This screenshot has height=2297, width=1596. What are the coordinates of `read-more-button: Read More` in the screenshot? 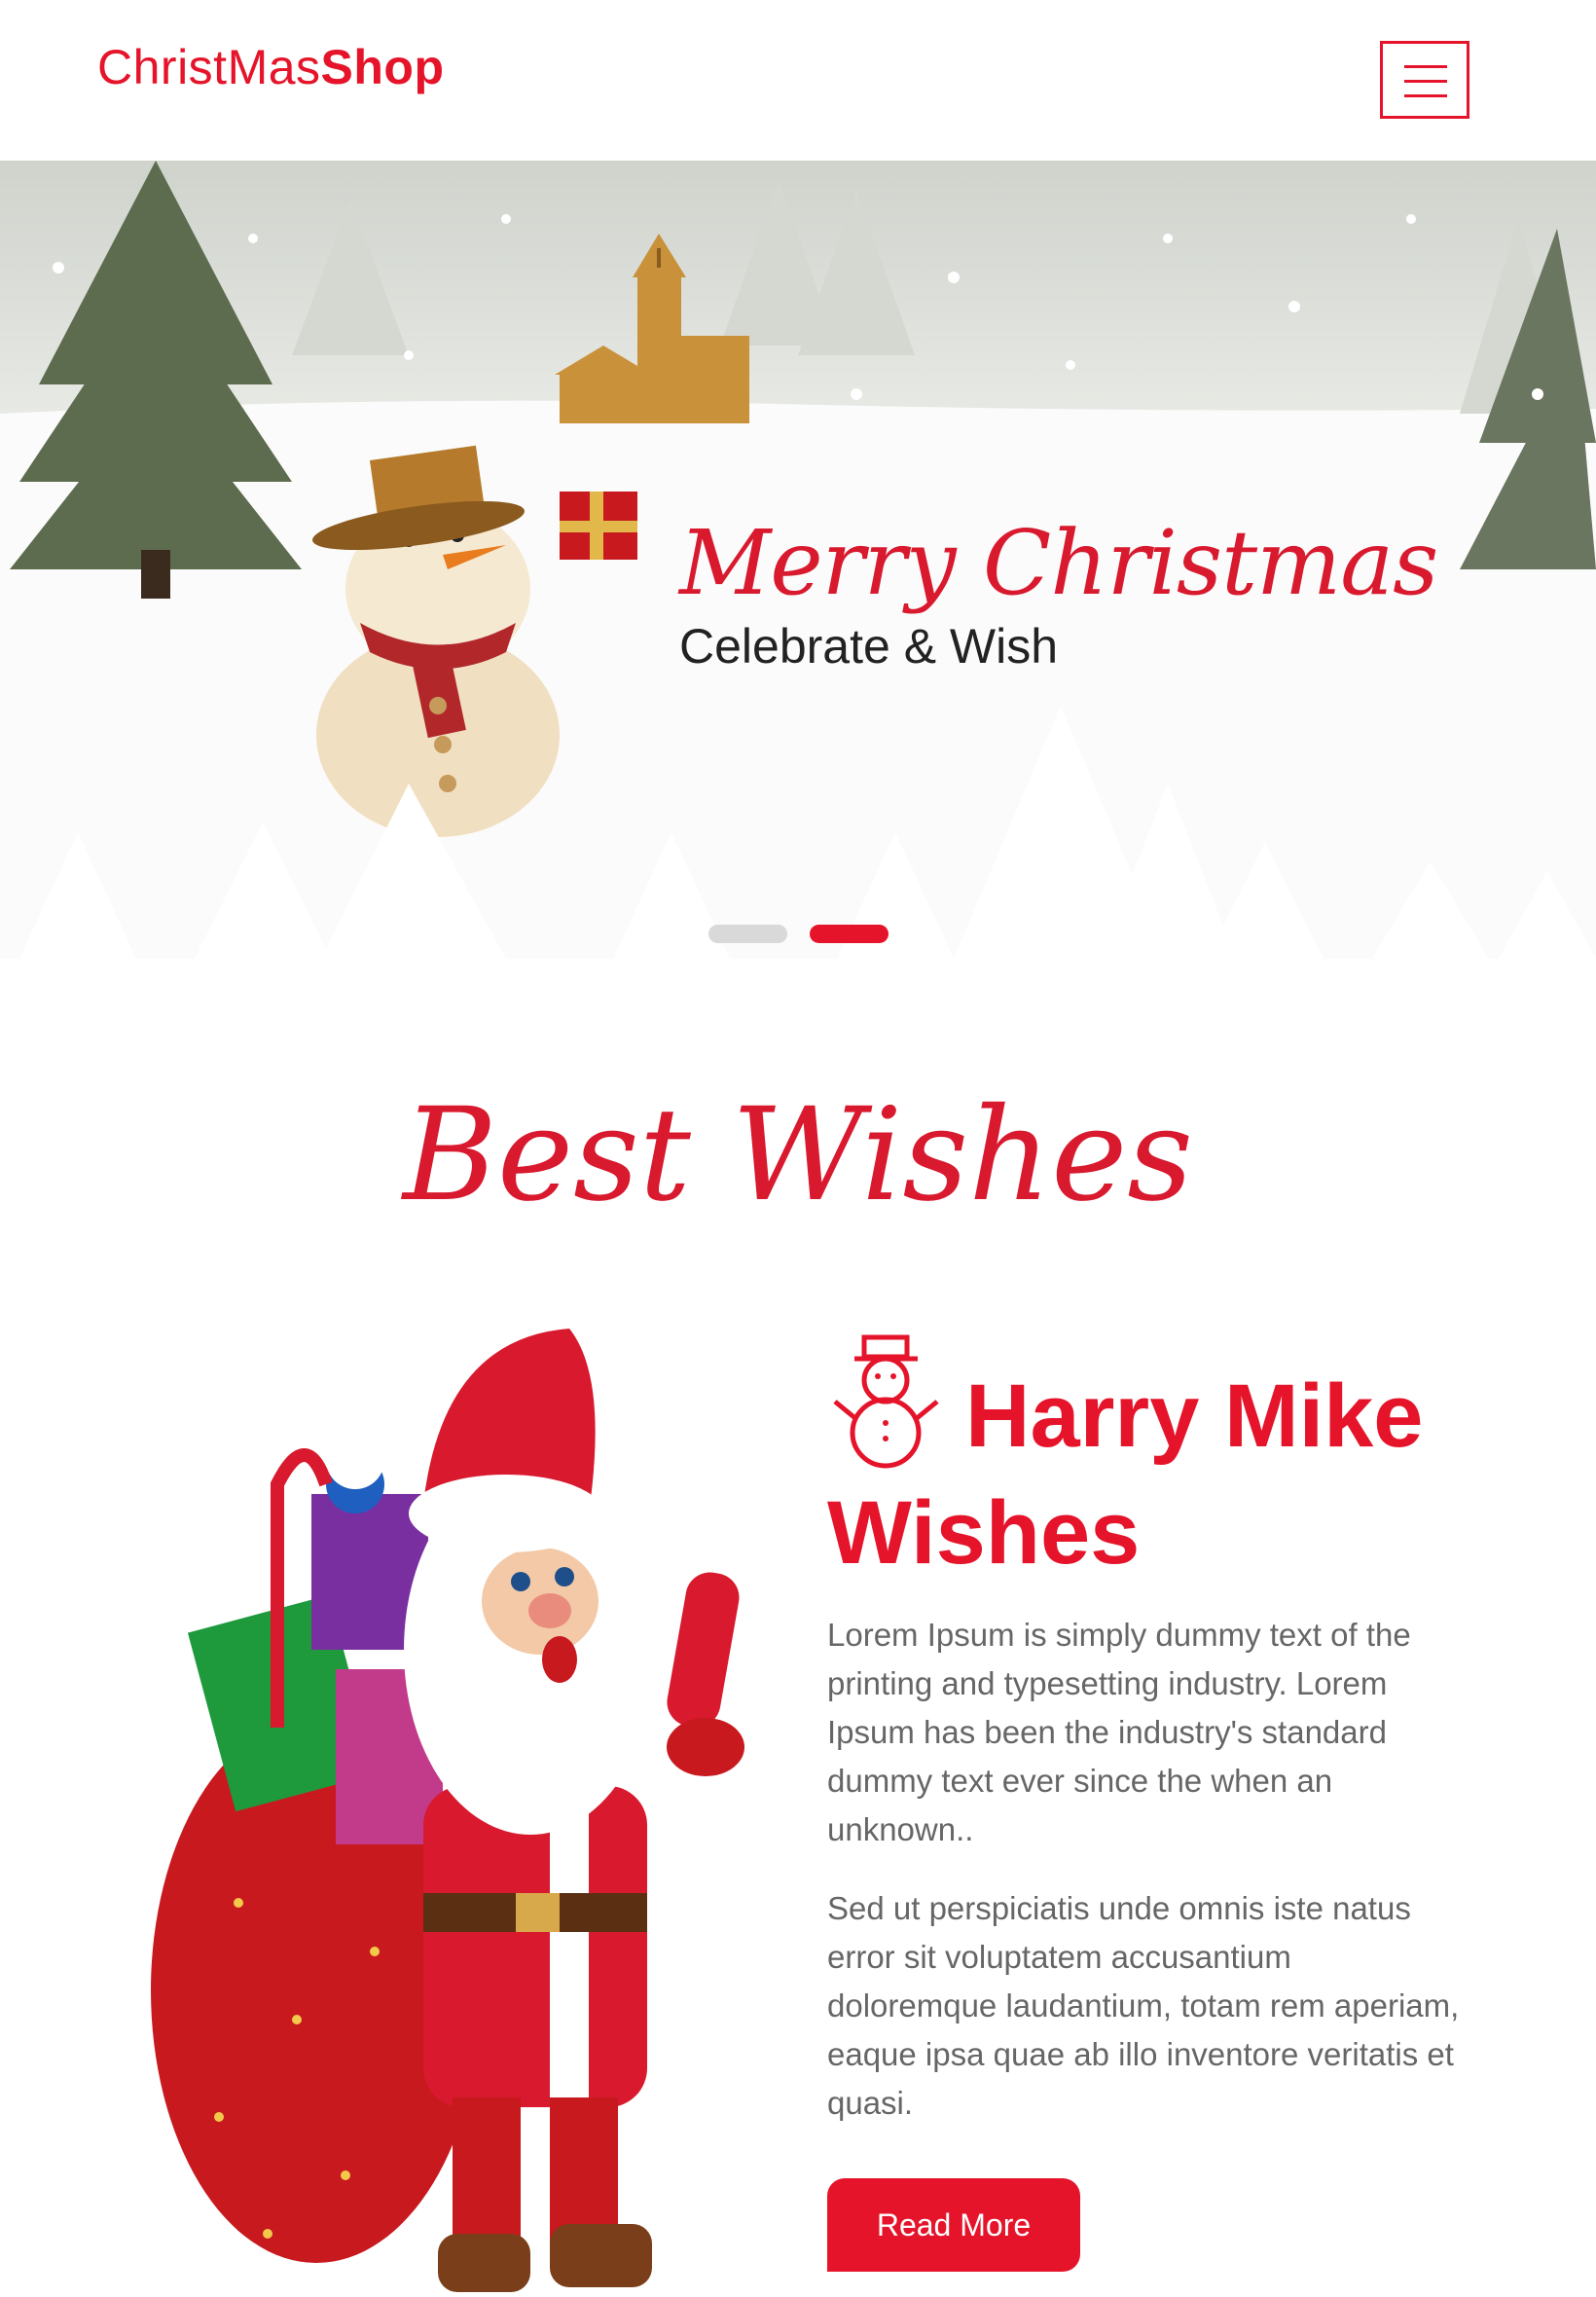 It's located at (953, 2225).